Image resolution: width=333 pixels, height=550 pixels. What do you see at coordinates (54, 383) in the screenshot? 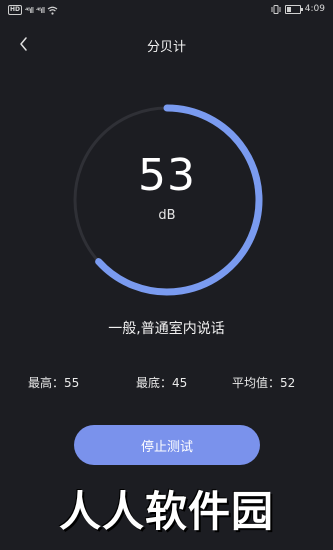
I see `max-stat: 最高：55` at bounding box center [54, 383].